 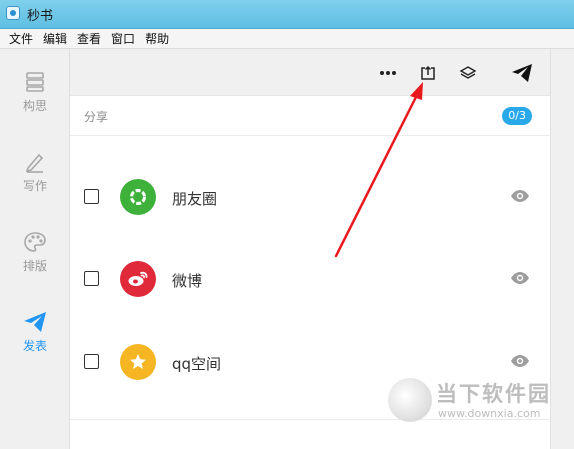 I want to click on sidebar-item-layout: 排版, so click(x=35, y=261).